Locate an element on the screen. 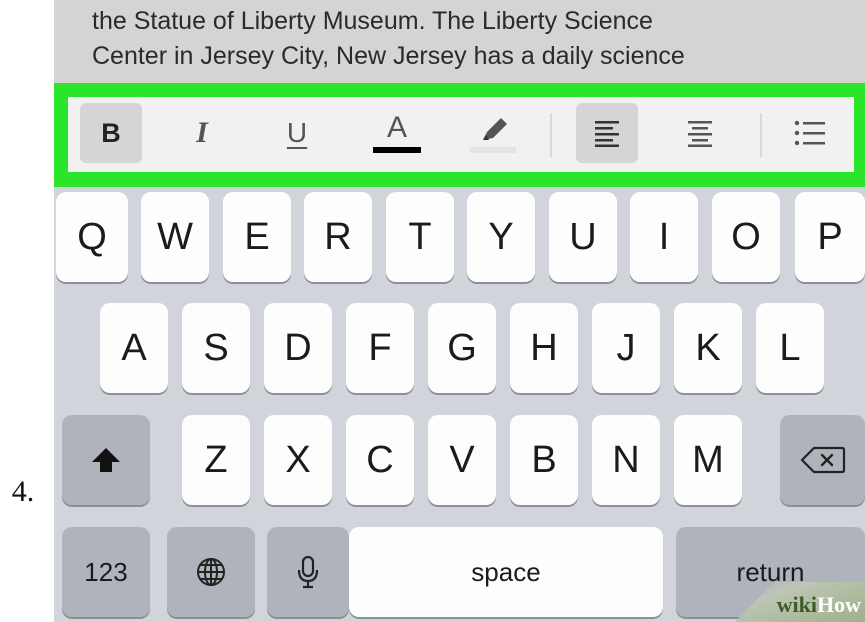  key-z: Z is located at coordinates (216, 460).